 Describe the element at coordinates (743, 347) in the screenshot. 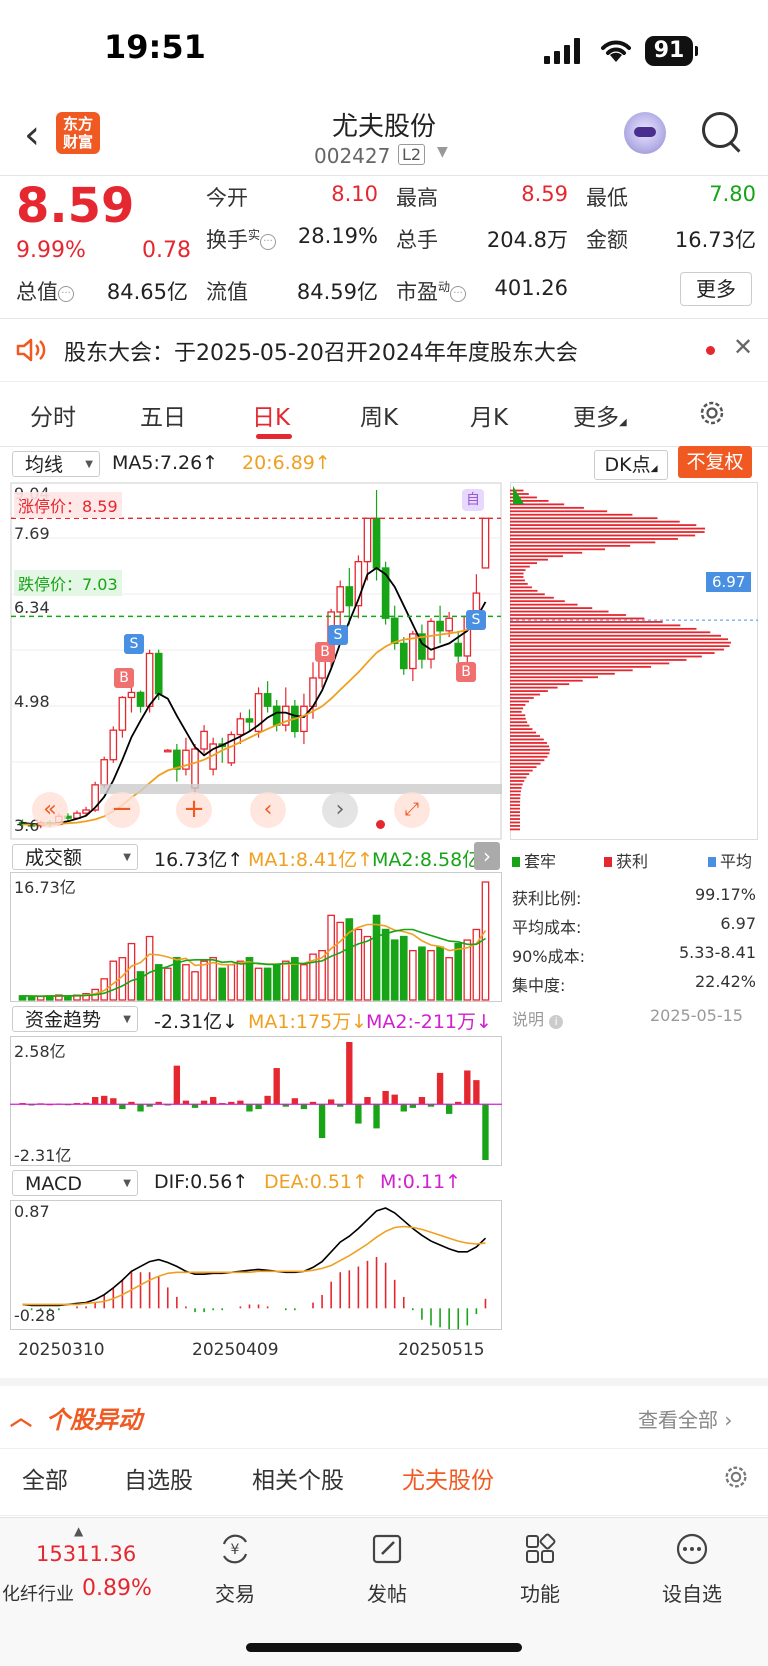

I see `close-icon: ✕` at that location.